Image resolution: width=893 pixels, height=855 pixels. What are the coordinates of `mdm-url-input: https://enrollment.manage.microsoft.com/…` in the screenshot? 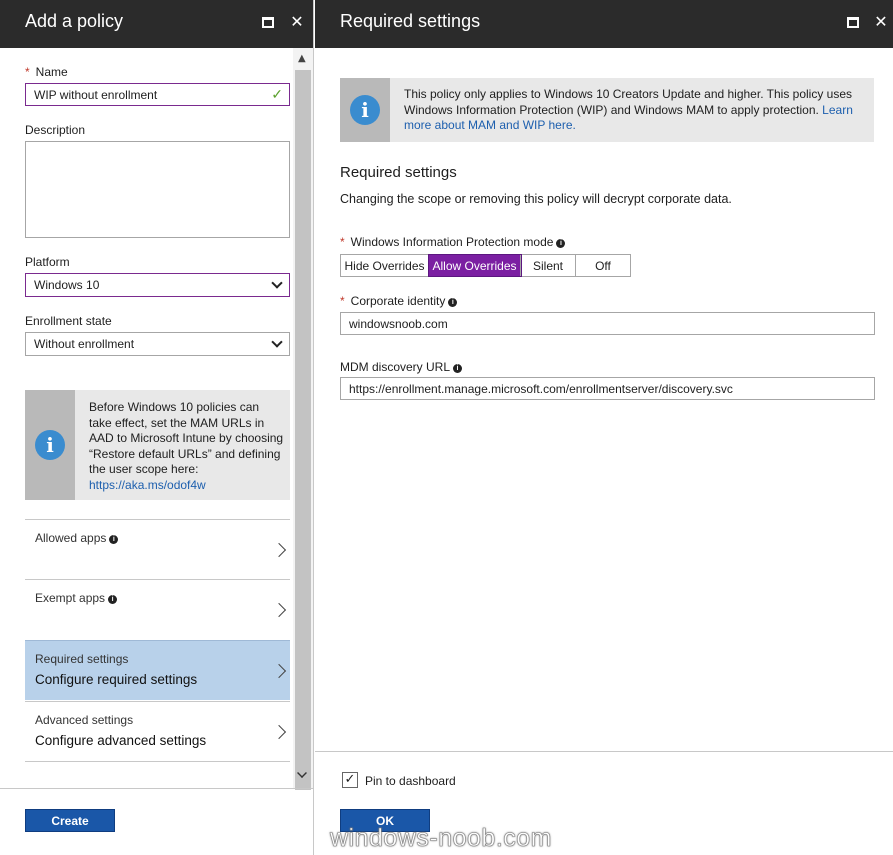 It's located at (607, 388).